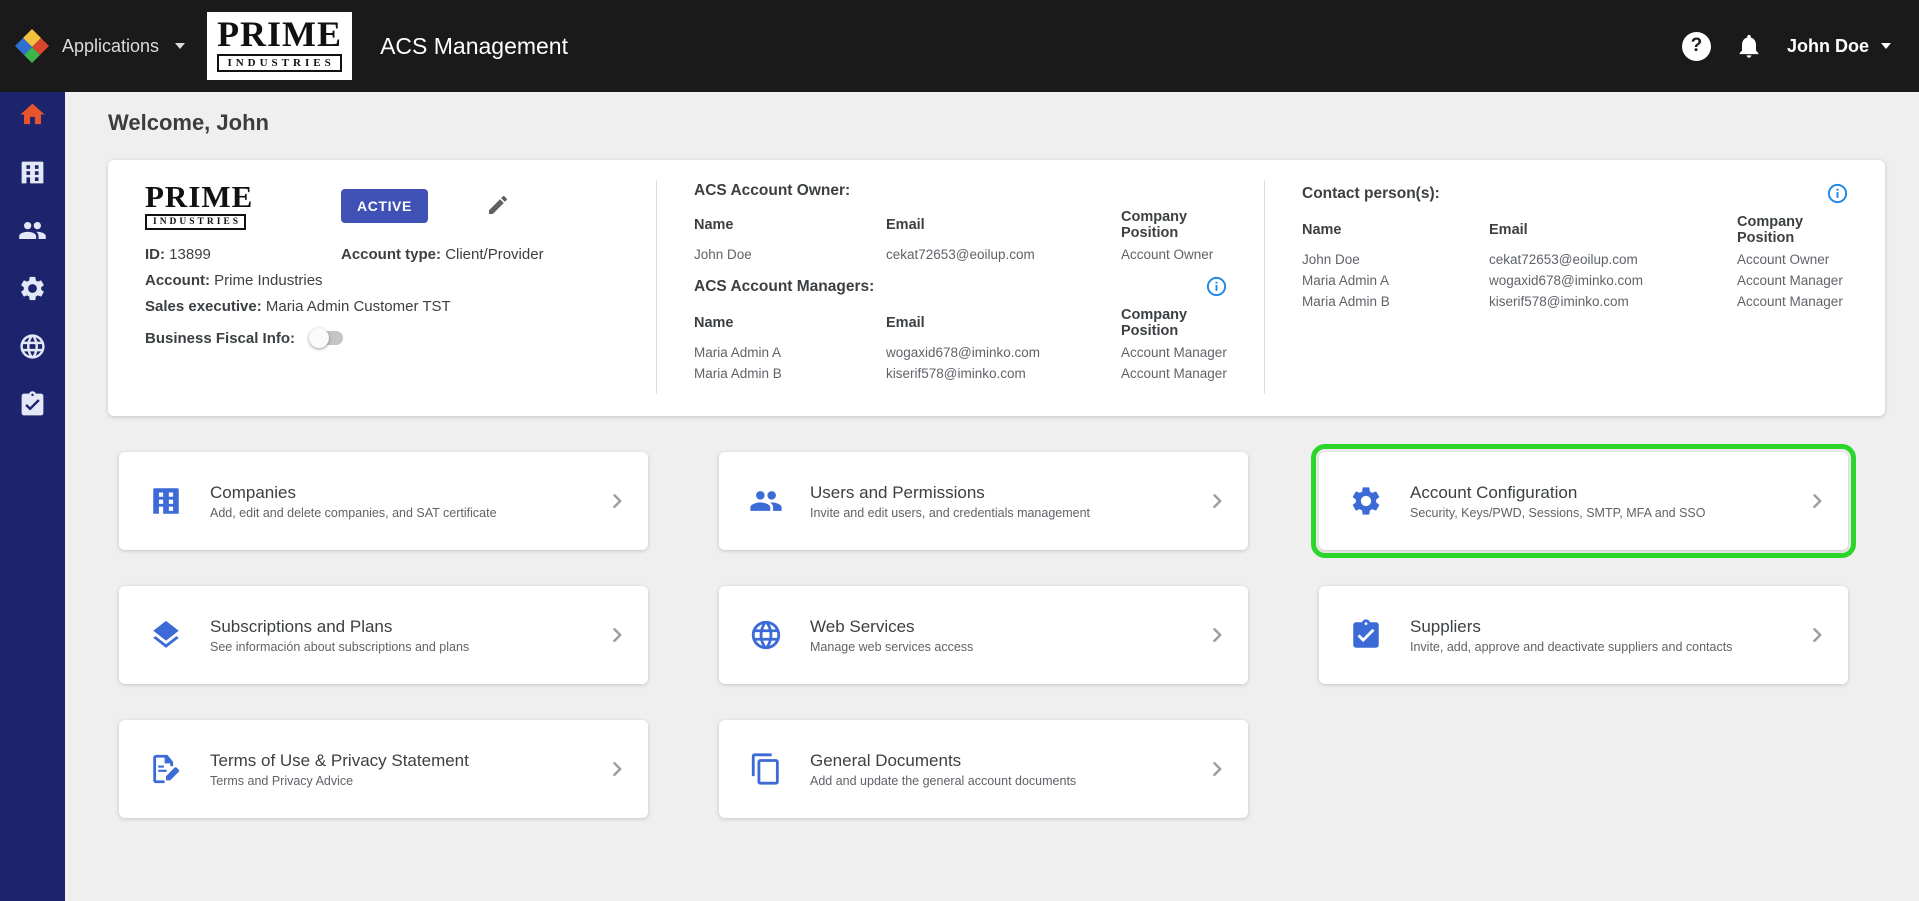  What do you see at coordinates (1827, 45) in the screenshot?
I see `user-name: John Doe` at bounding box center [1827, 45].